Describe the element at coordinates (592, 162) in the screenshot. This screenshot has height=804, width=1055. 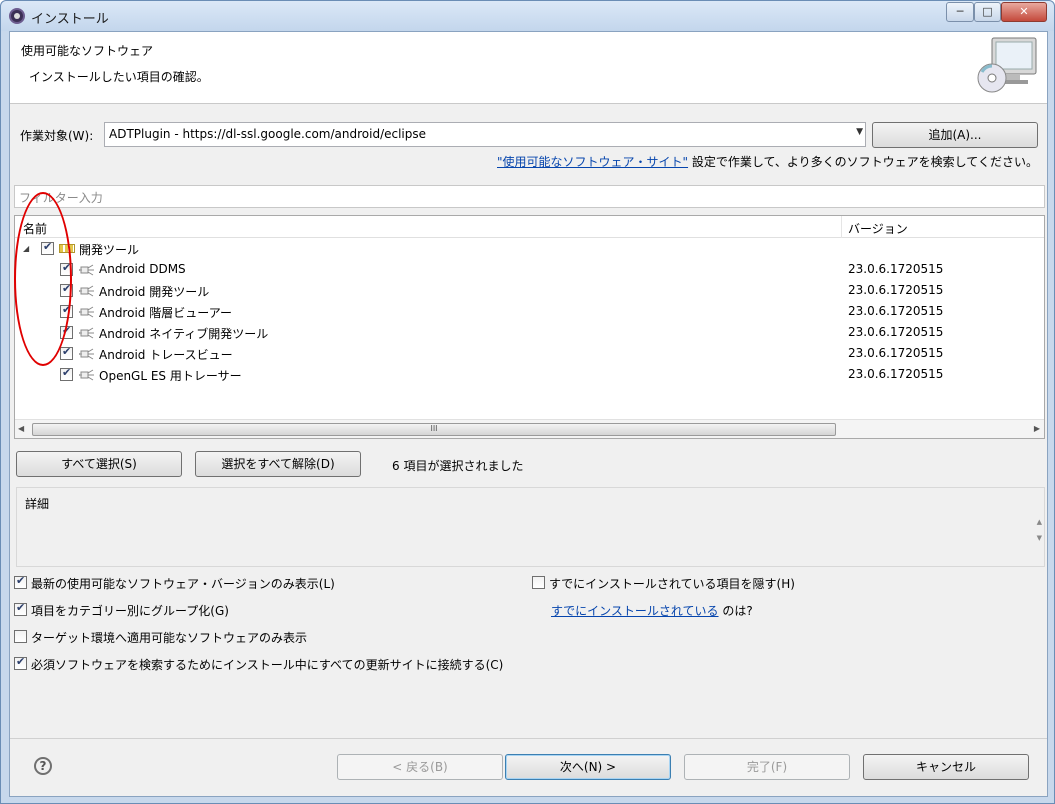
I see `software-sites-link: "使用可能なソフトウェア・サイト"` at that location.